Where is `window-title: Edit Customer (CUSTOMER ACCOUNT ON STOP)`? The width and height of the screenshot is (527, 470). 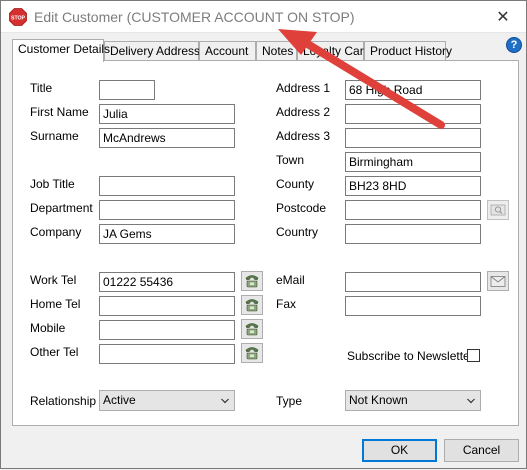 window-title: Edit Customer (CUSTOMER ACCOUNT ON STOP) is located at coordinates (194, 17).